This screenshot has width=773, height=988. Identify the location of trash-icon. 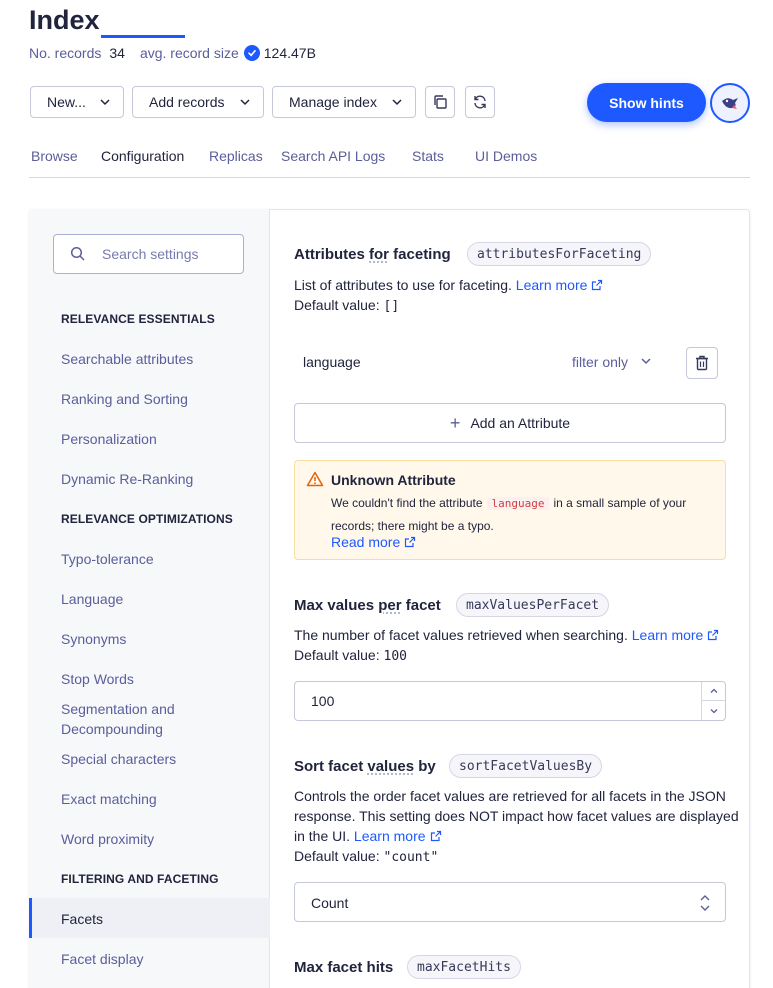
(702, 363).